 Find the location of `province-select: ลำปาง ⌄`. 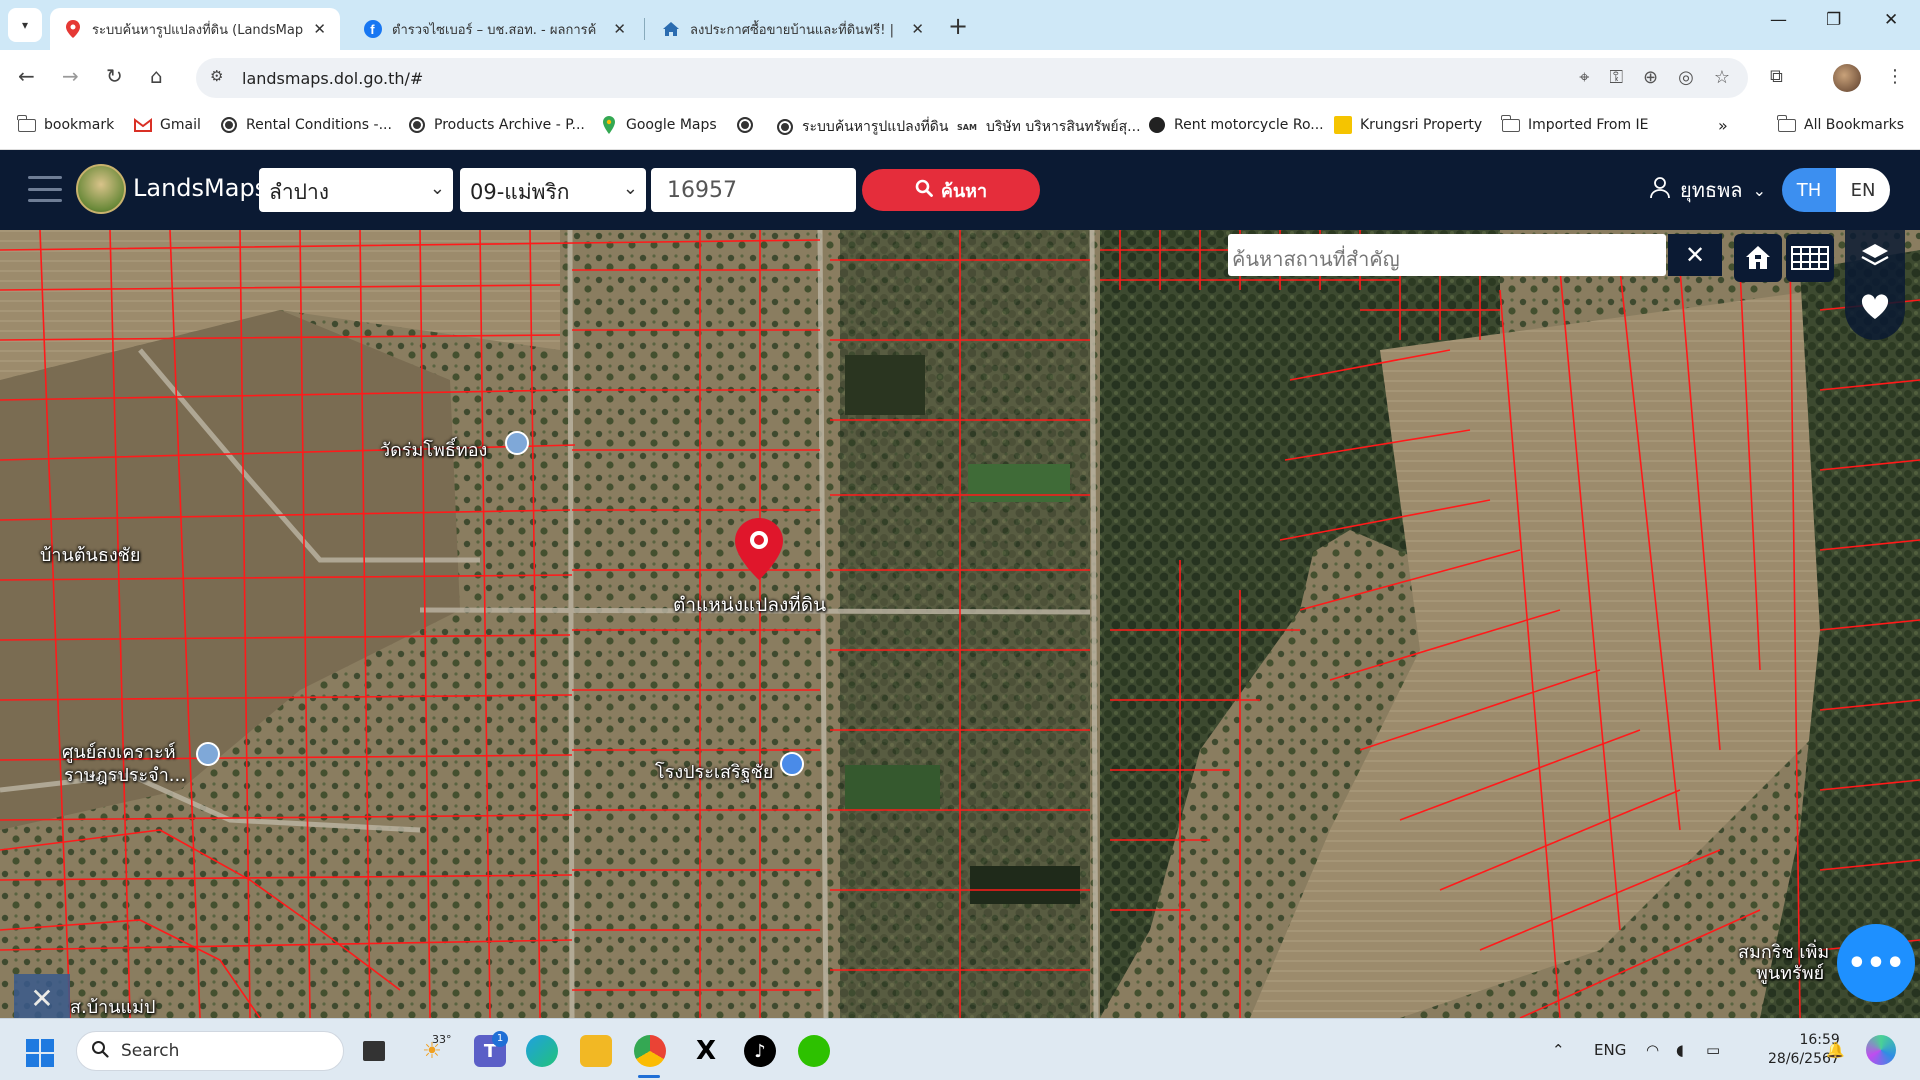

province-select: ลำปาง ⌄ is located at coordinates (356, 190).